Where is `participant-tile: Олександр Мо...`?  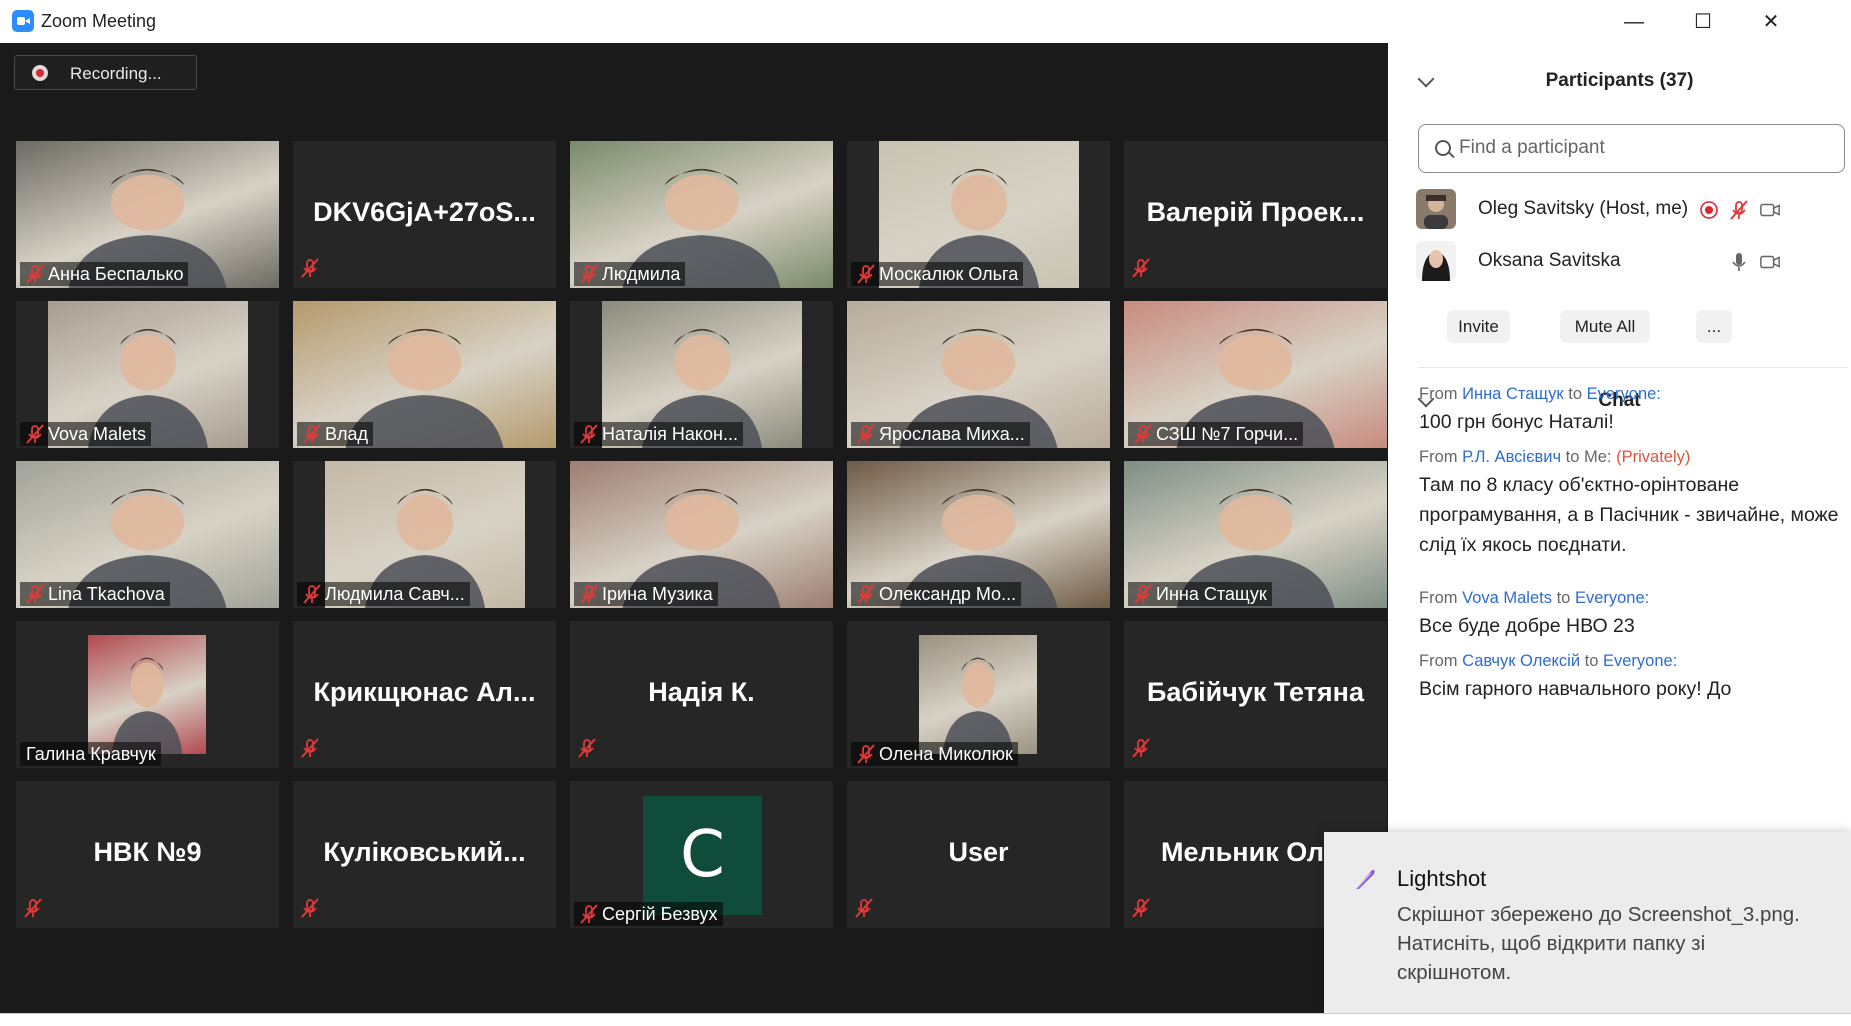
participant-tile: Олександр Мо... is located at coordinates (978, 534).